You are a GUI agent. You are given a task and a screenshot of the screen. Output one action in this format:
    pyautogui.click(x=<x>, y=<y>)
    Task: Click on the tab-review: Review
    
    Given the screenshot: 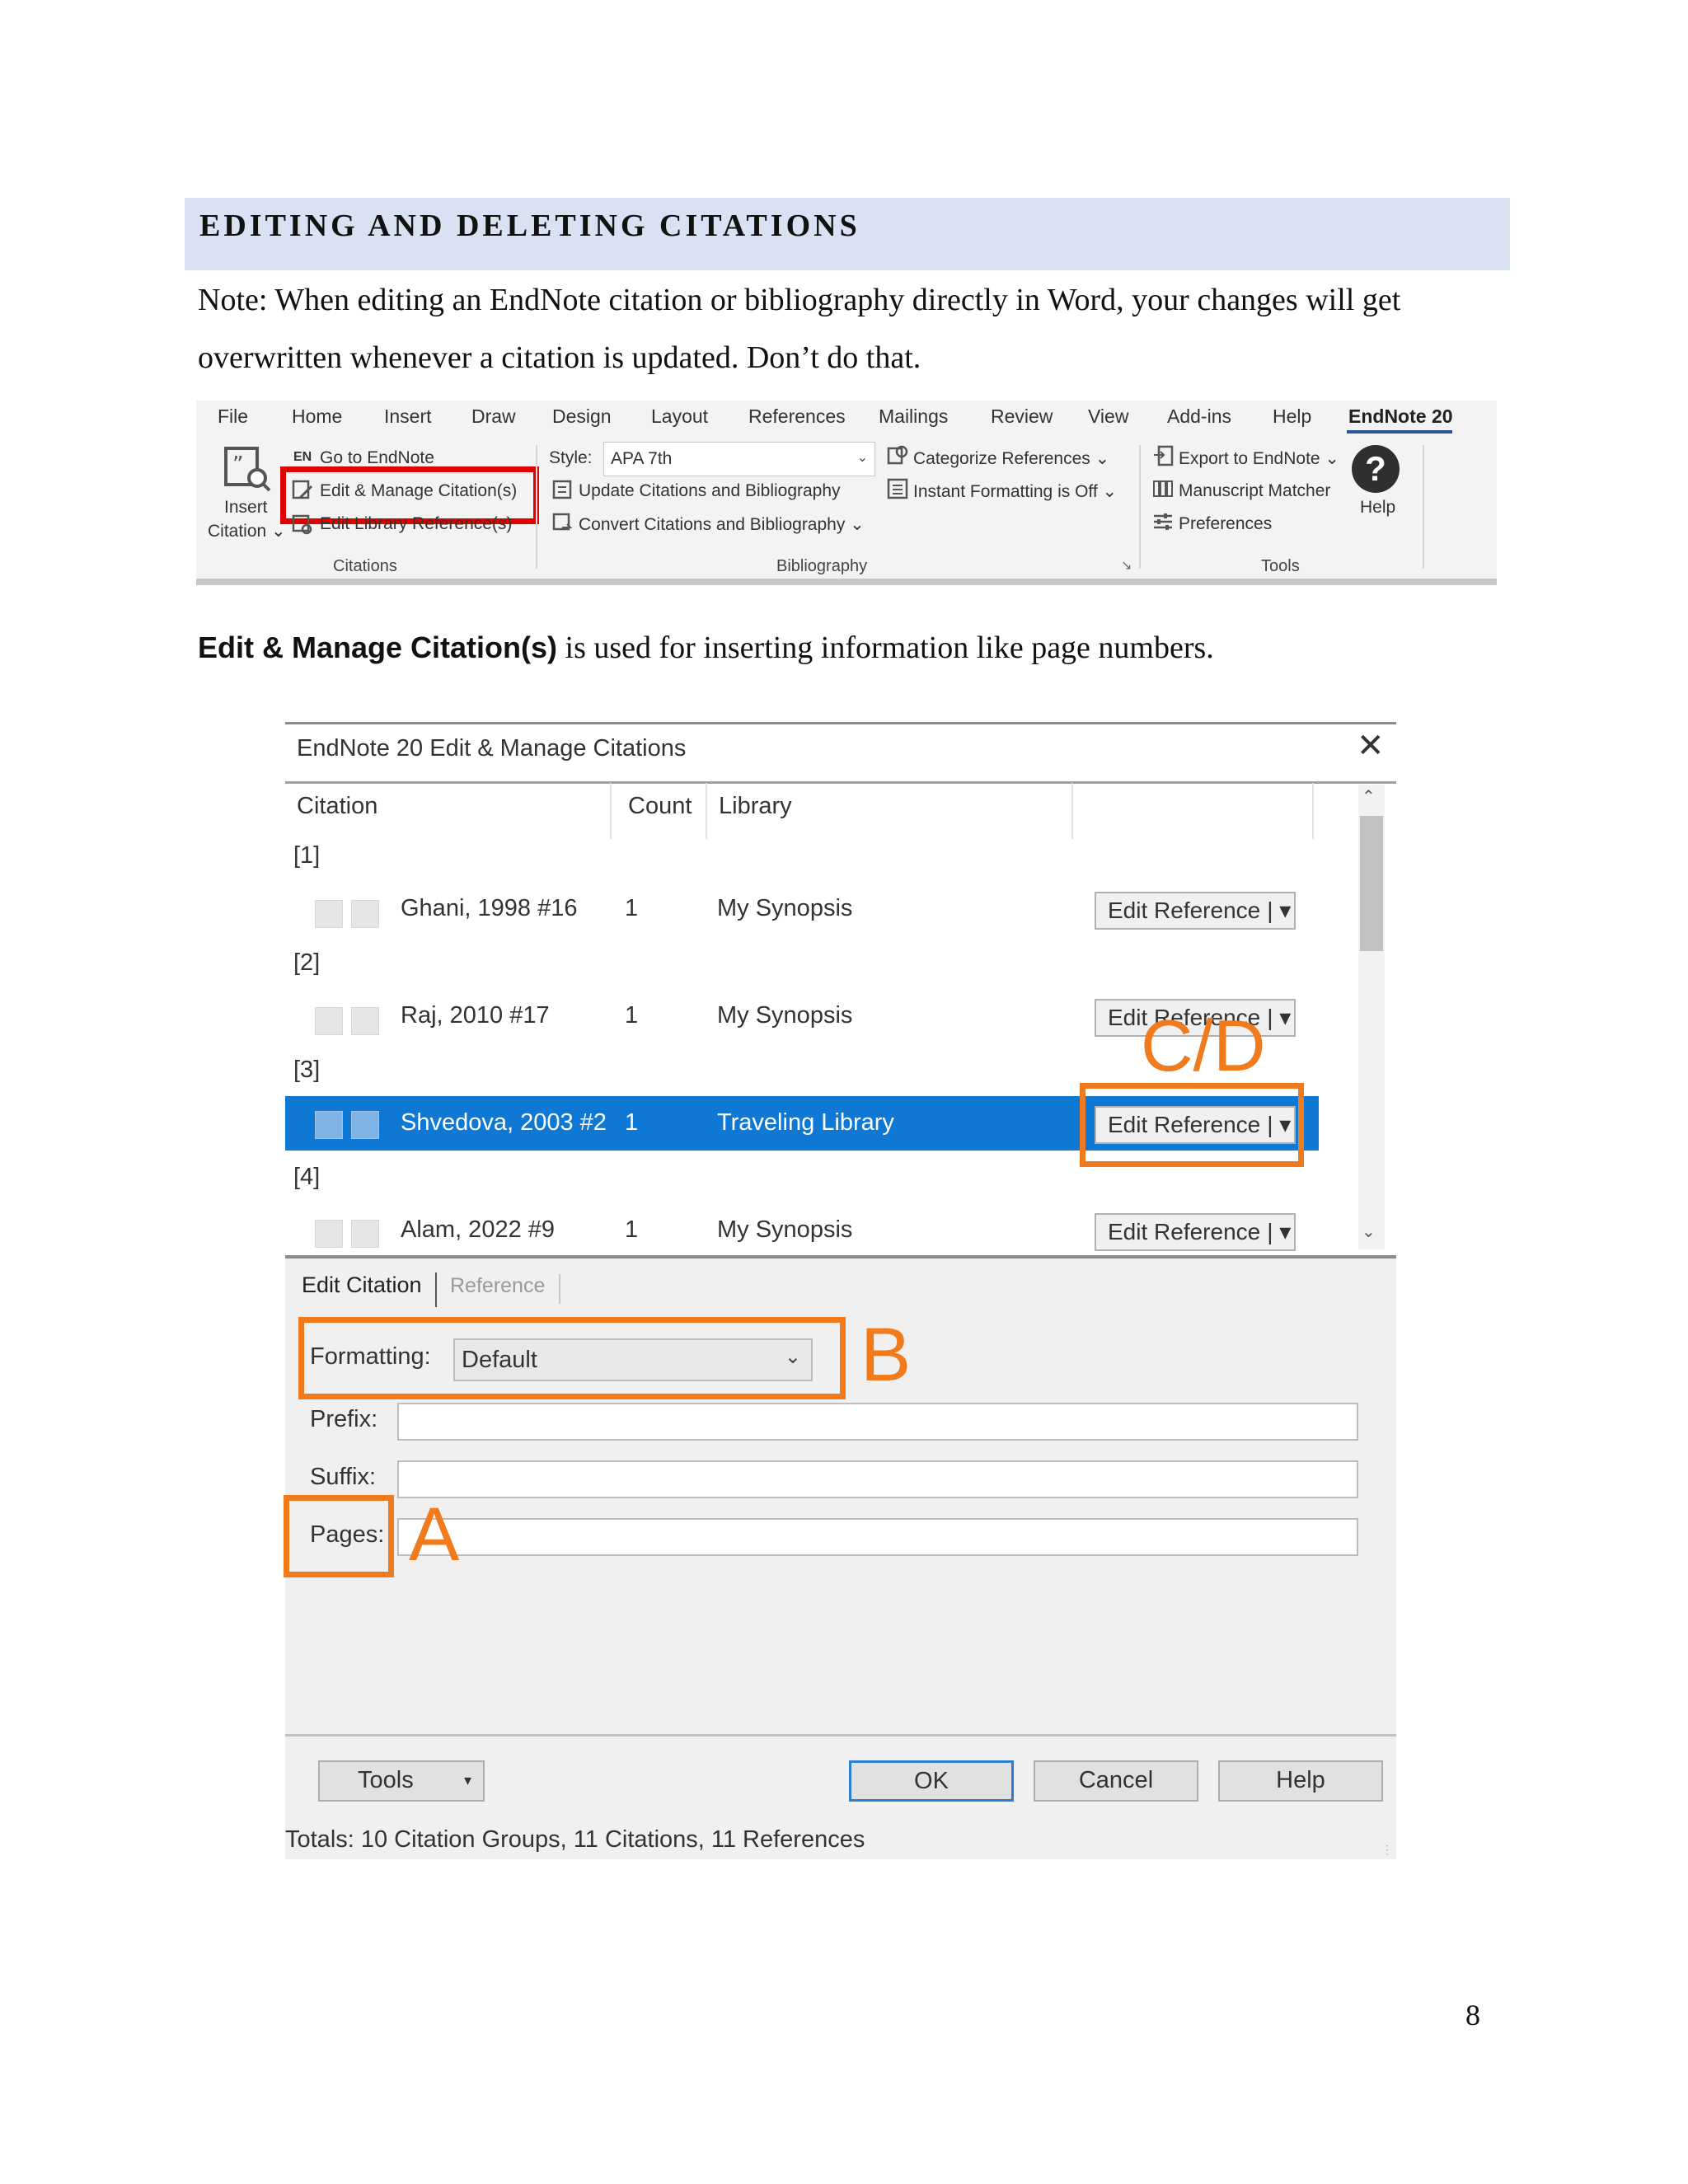 What is the action you would take?
    pyautogui.click(x=1022, y=416)
    